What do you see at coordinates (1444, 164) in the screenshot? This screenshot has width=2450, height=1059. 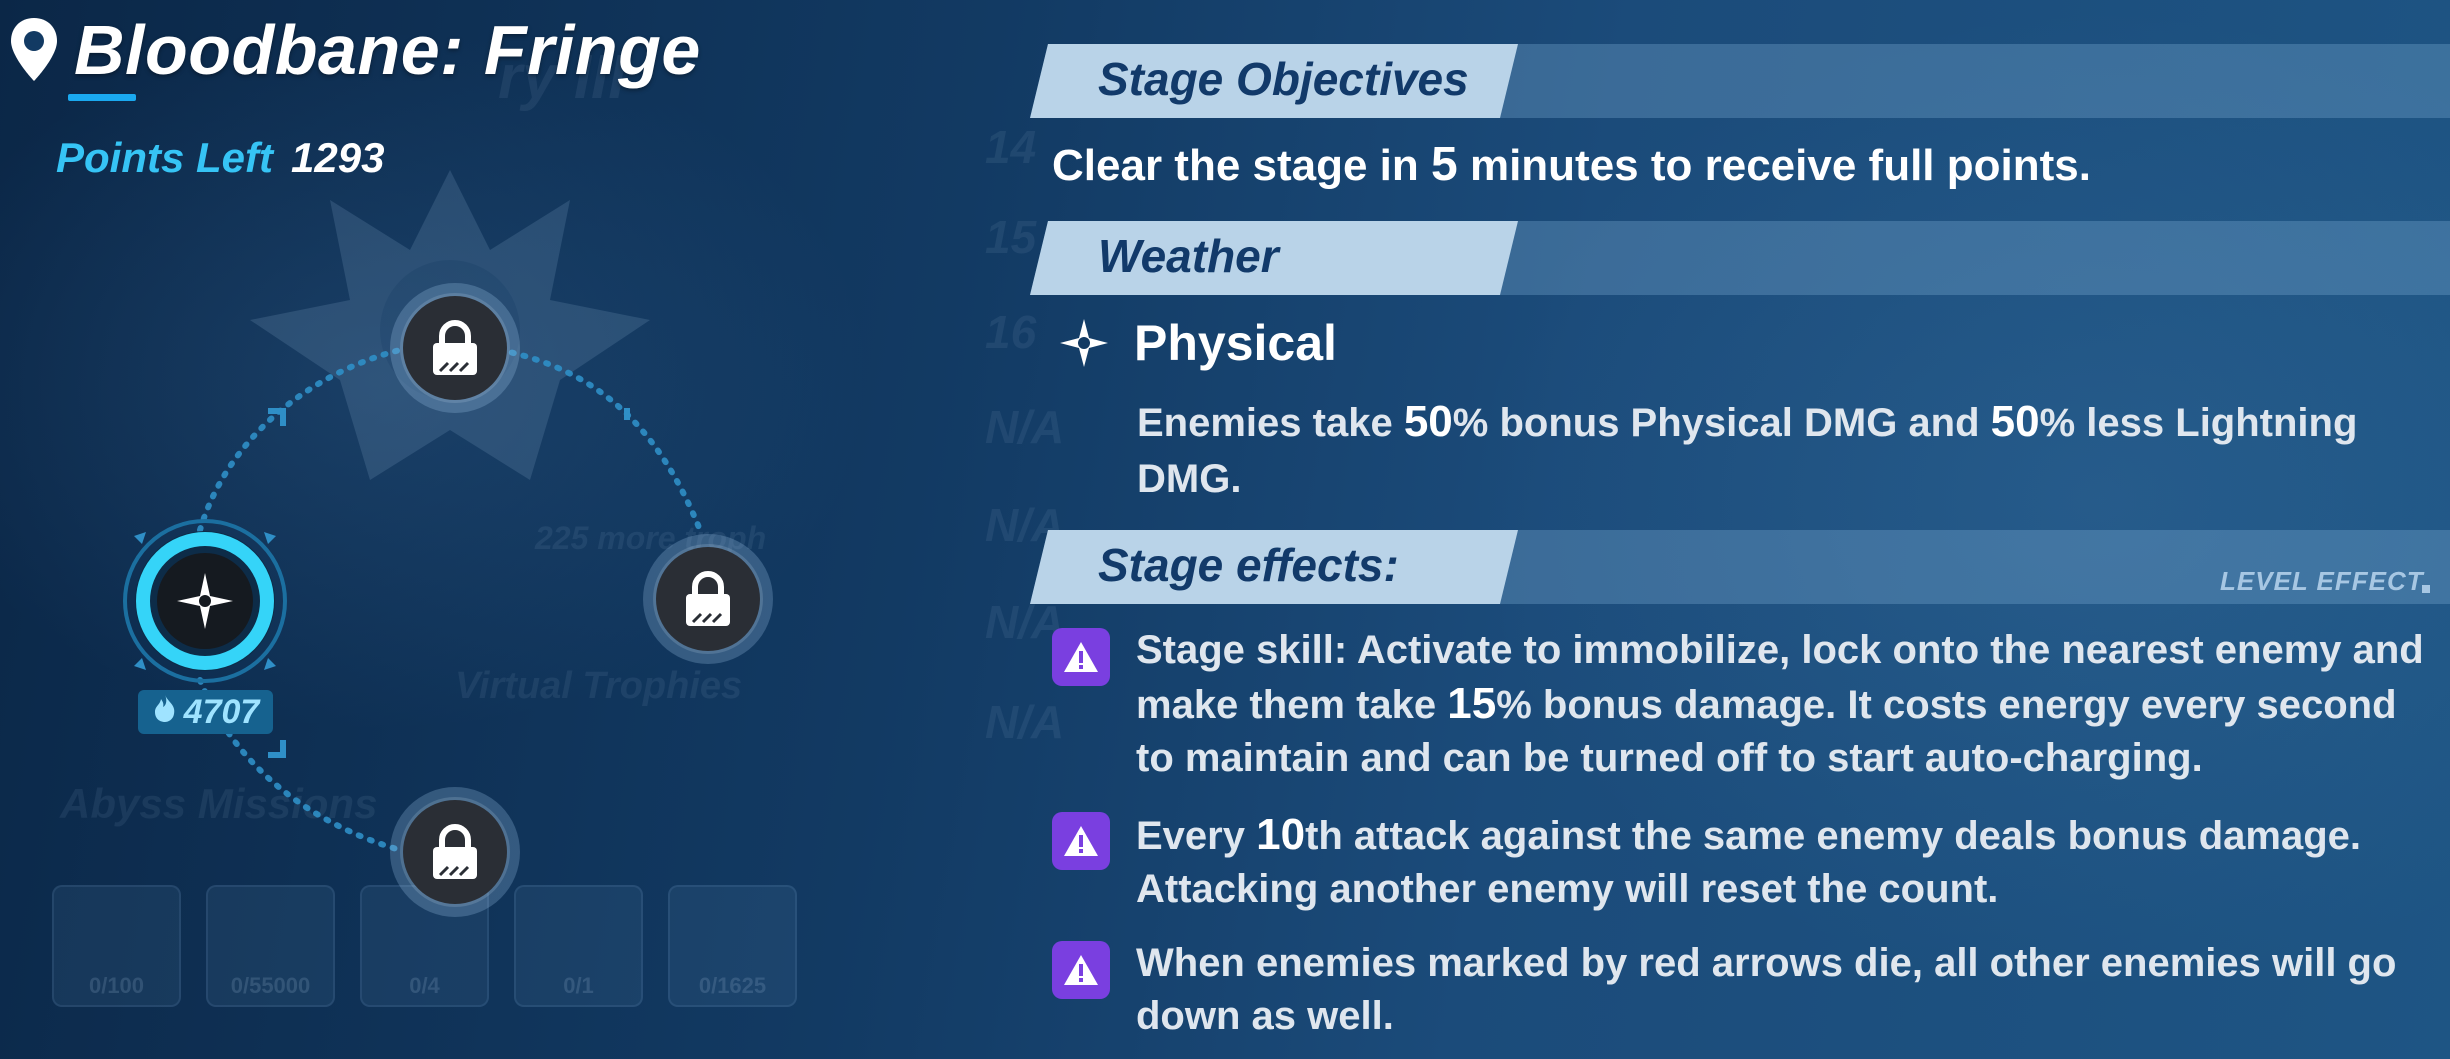 I see `objective-minutes: 5` at bounding box center [1444, 164].